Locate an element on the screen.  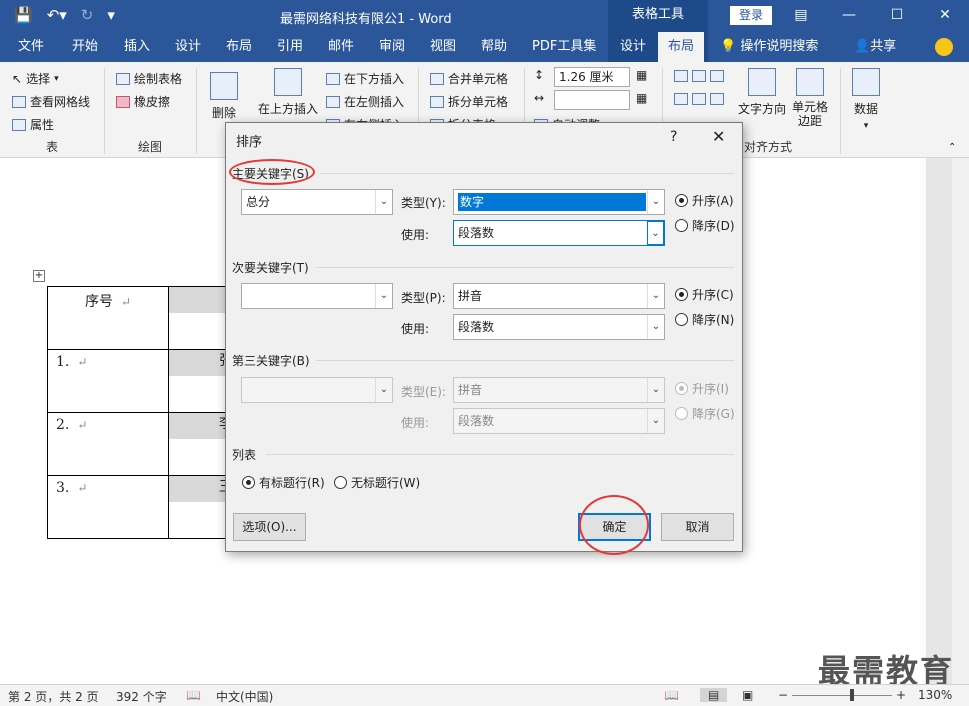
zoom-in-icon: + is located at coordinates (901, 695).